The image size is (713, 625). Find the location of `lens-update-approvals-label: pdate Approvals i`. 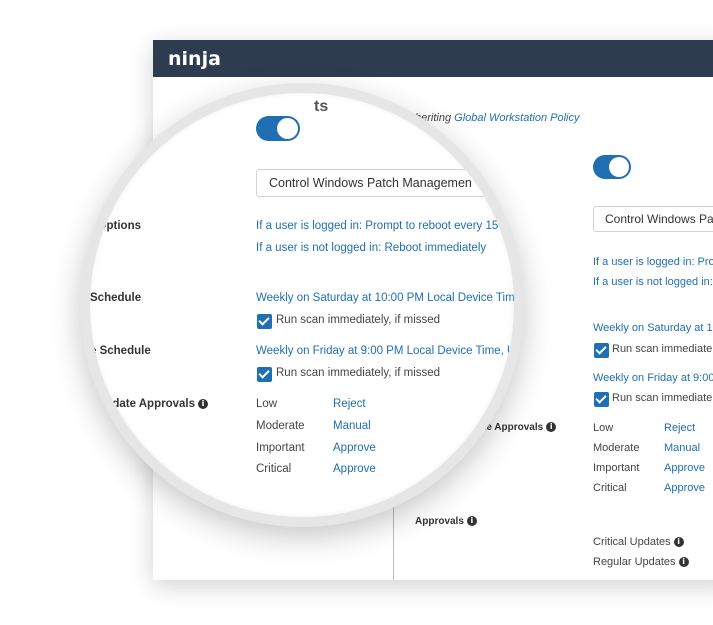

lens-update-approvals-label: pdate Approvals i is located at coordinates (149, 404).